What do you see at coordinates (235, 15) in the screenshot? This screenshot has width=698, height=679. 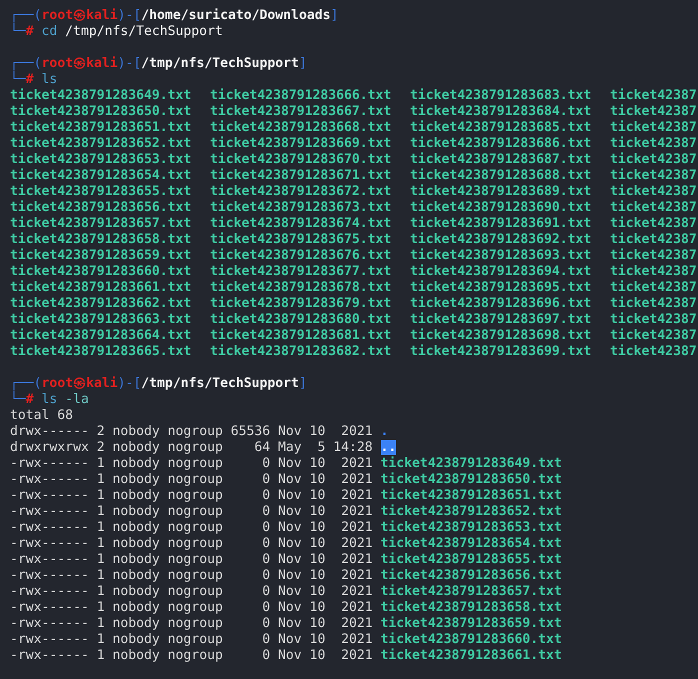 I see `prompt-path: /home/suricato/Downloads` at bounding box center [235, 15].